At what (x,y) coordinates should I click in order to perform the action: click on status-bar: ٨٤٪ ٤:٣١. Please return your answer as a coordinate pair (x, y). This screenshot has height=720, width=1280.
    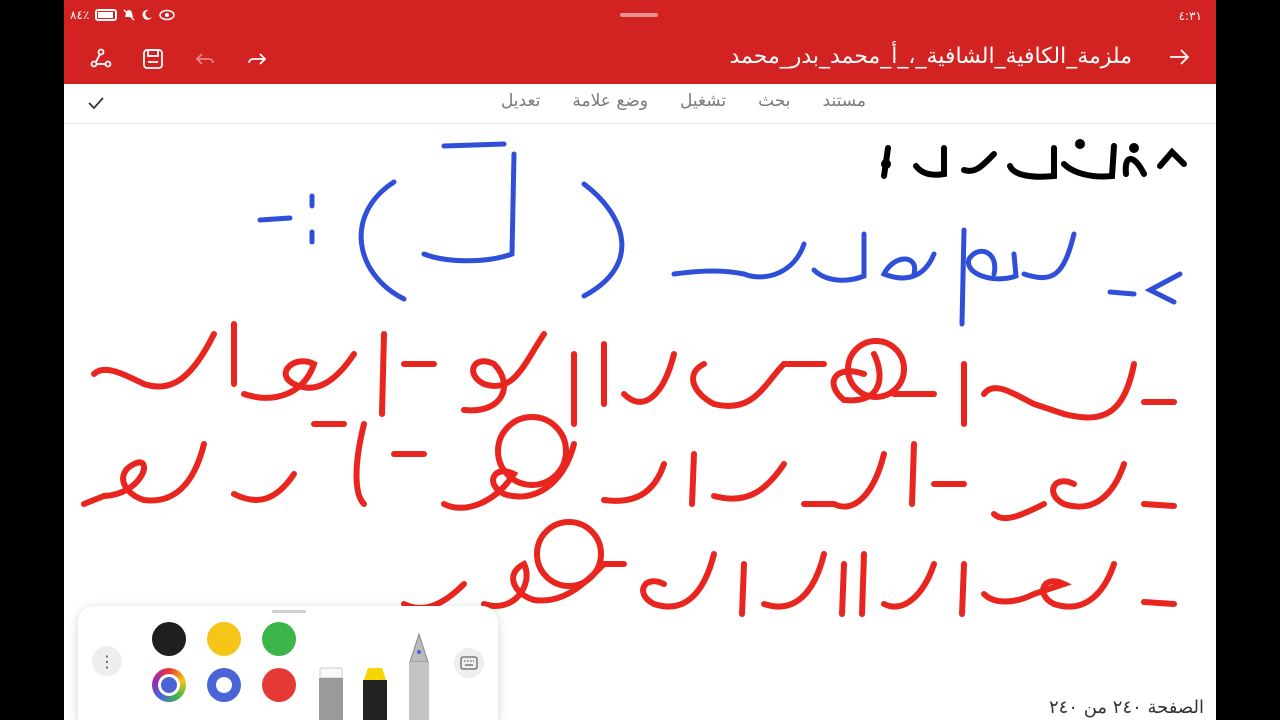
    Looking at the image, I should click on (640, 17).